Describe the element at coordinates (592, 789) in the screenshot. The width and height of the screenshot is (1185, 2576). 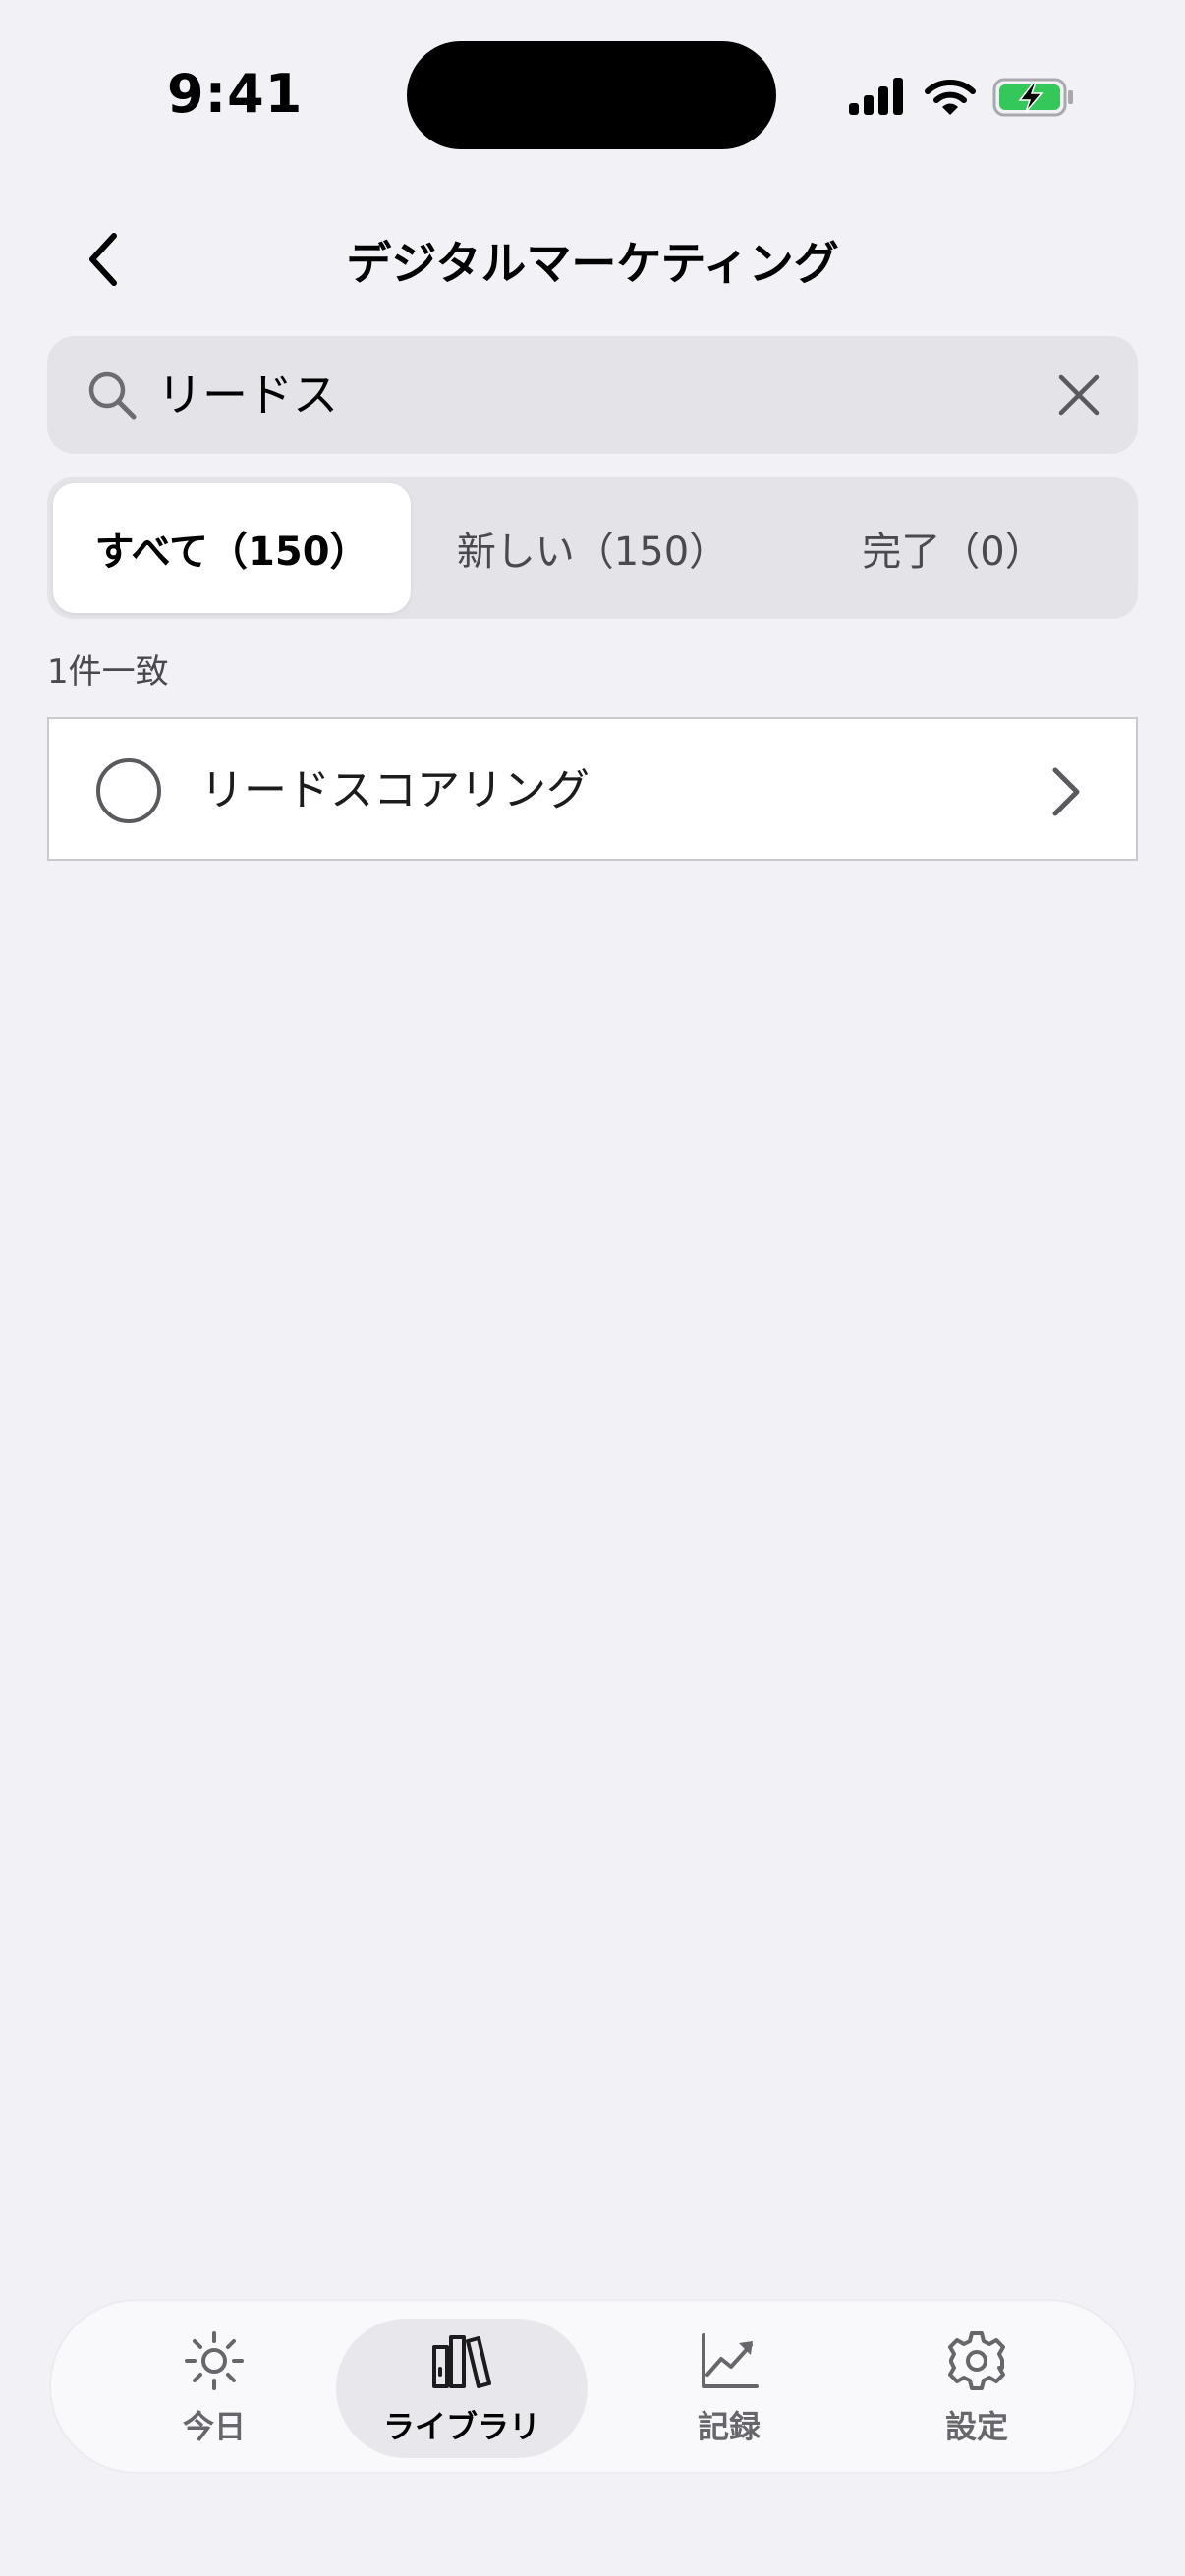
I see `list-item: リードスコアリング` at that location.